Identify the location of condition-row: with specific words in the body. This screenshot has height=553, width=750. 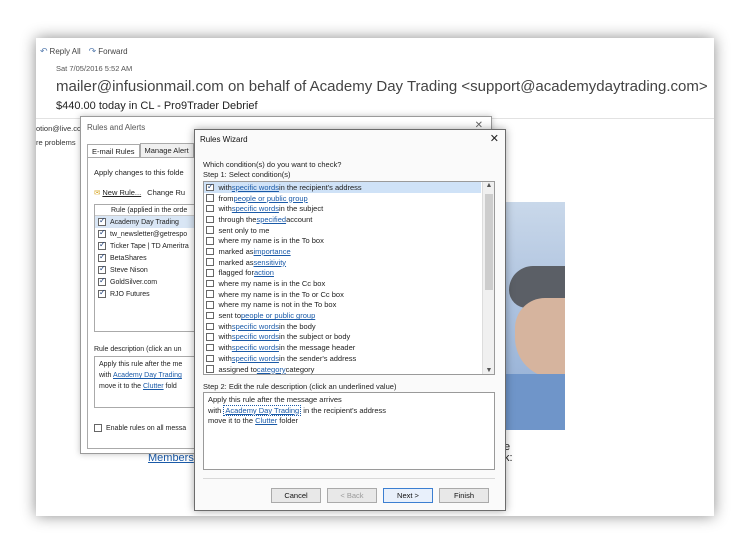
(342, 326).